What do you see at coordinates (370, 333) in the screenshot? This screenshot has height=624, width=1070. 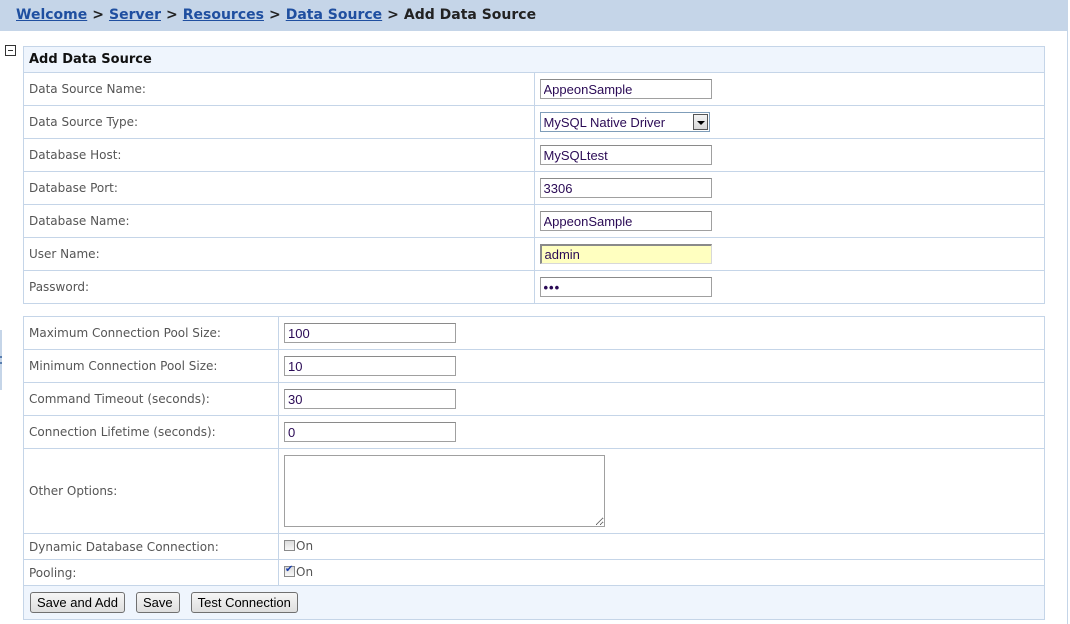 I see `max-pool-size-input` at bounding box center [370, 333].